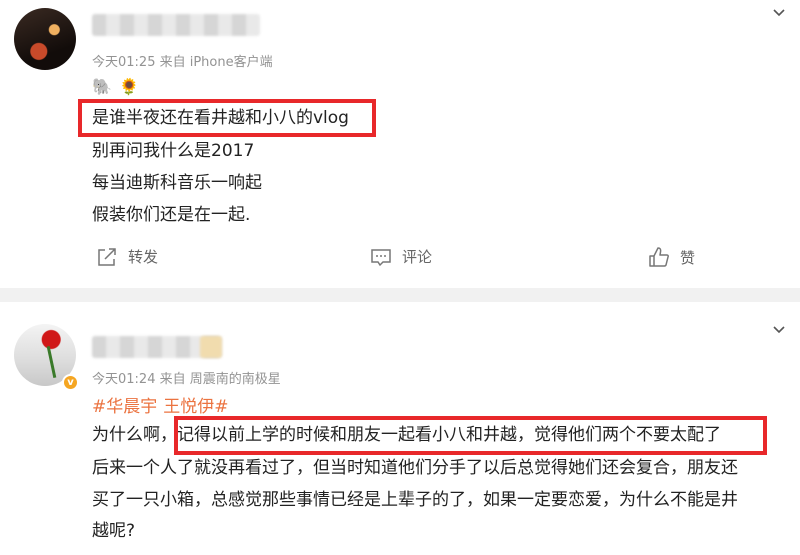  I want to click on post-meta: 今天01:24 来自 周震南的南极星, so click(186, 379).